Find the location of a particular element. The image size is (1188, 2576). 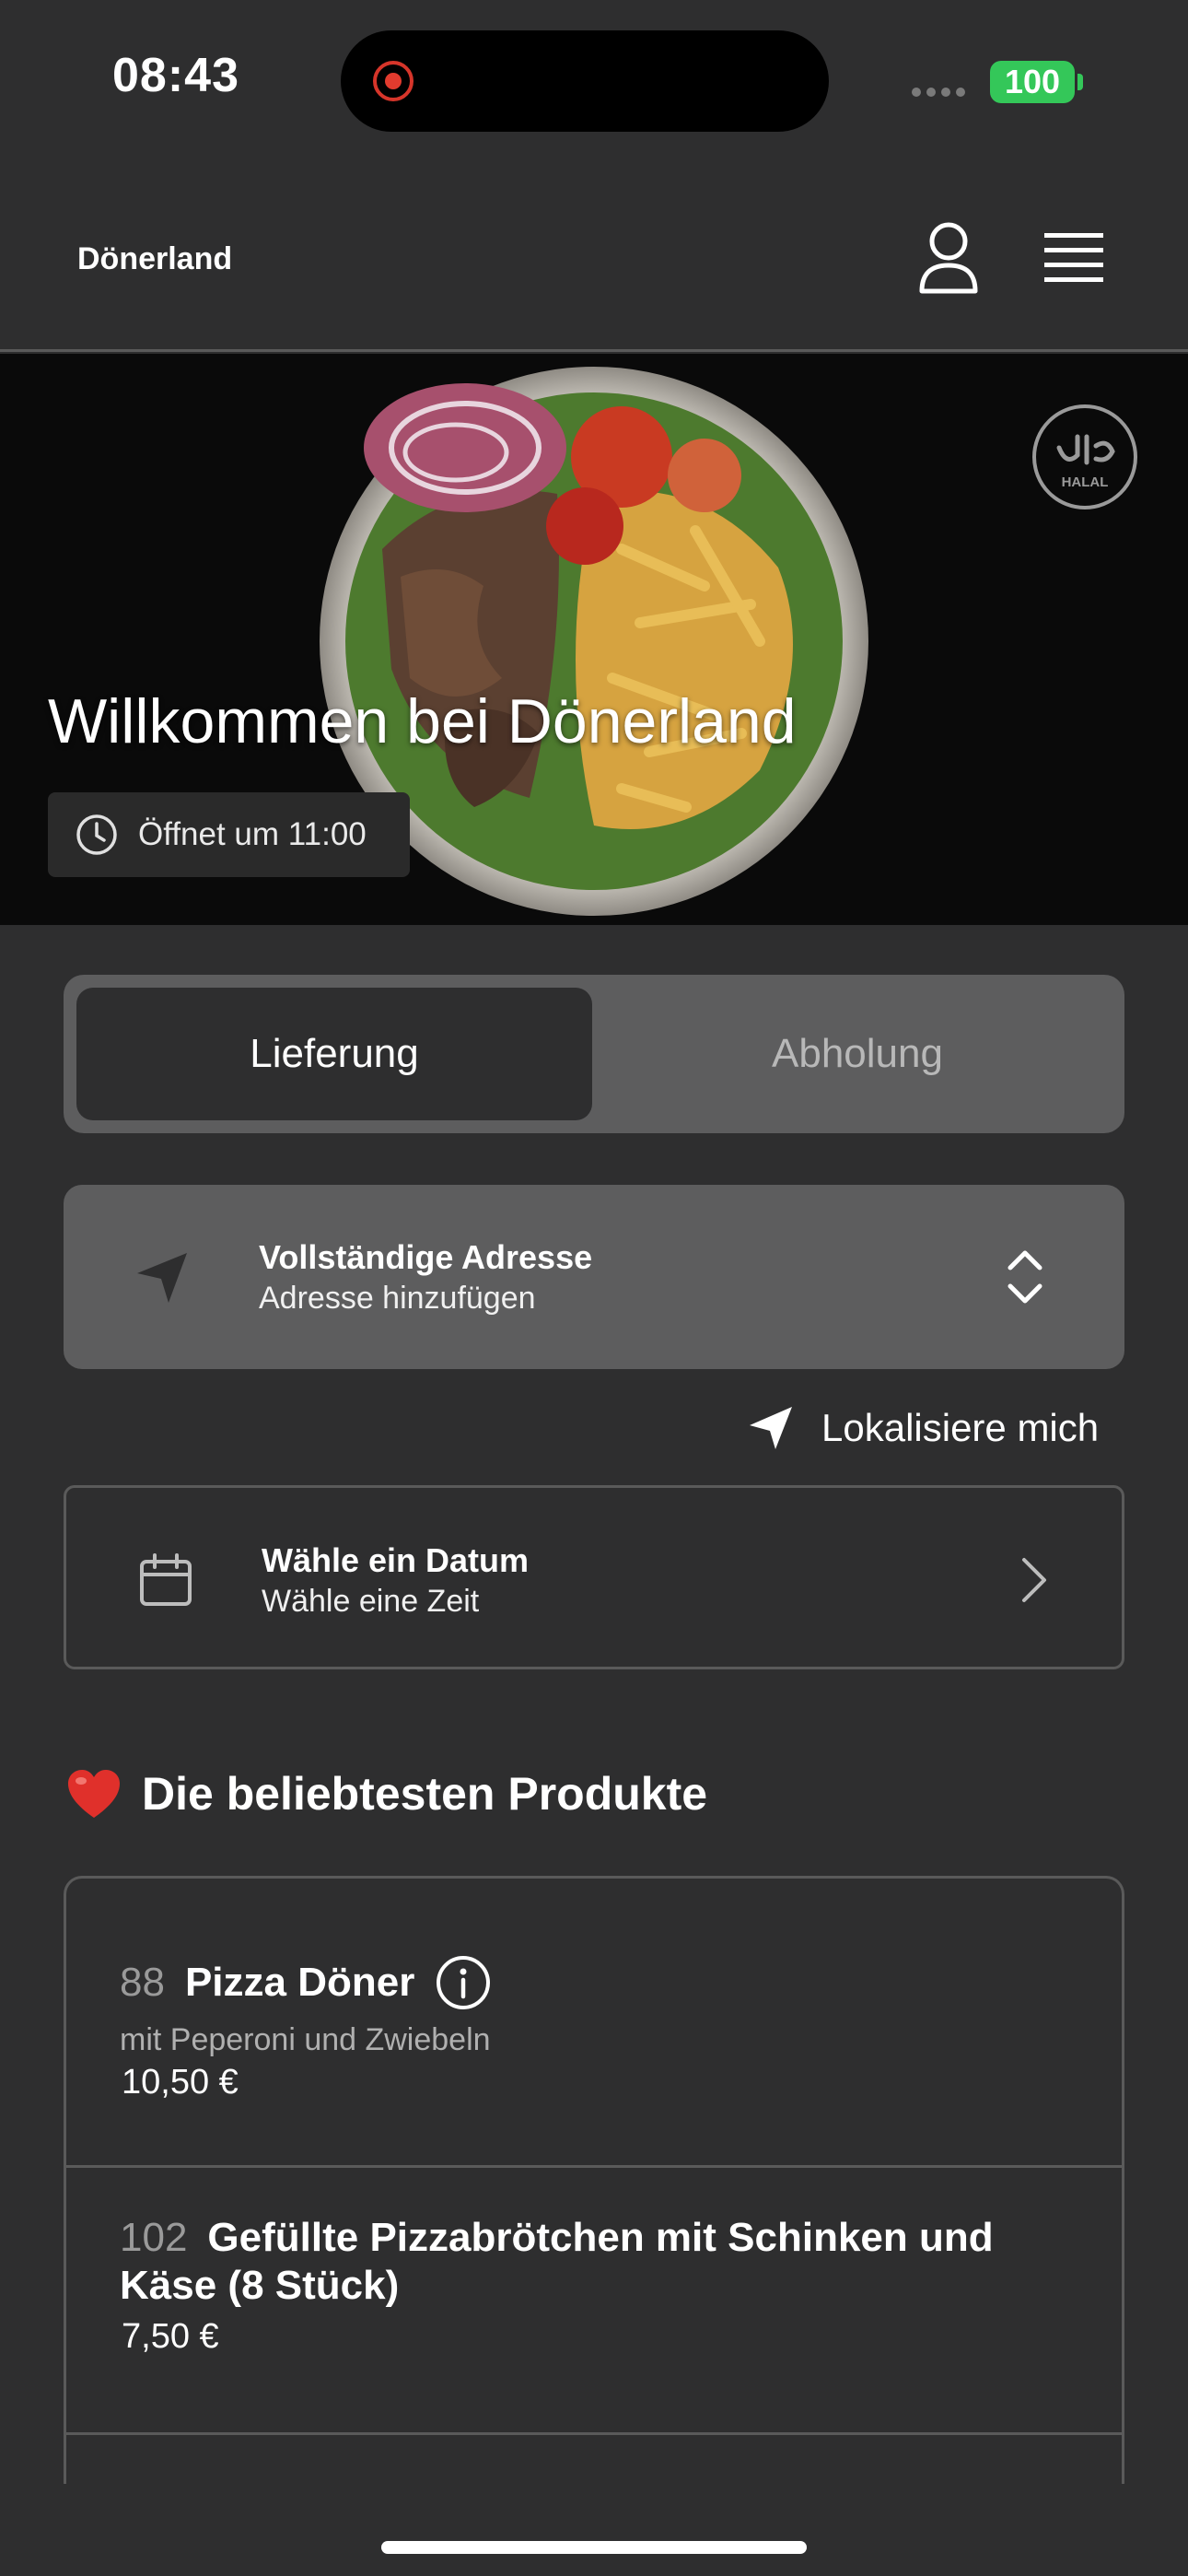

product-item is located at coordinates (594, 2459).